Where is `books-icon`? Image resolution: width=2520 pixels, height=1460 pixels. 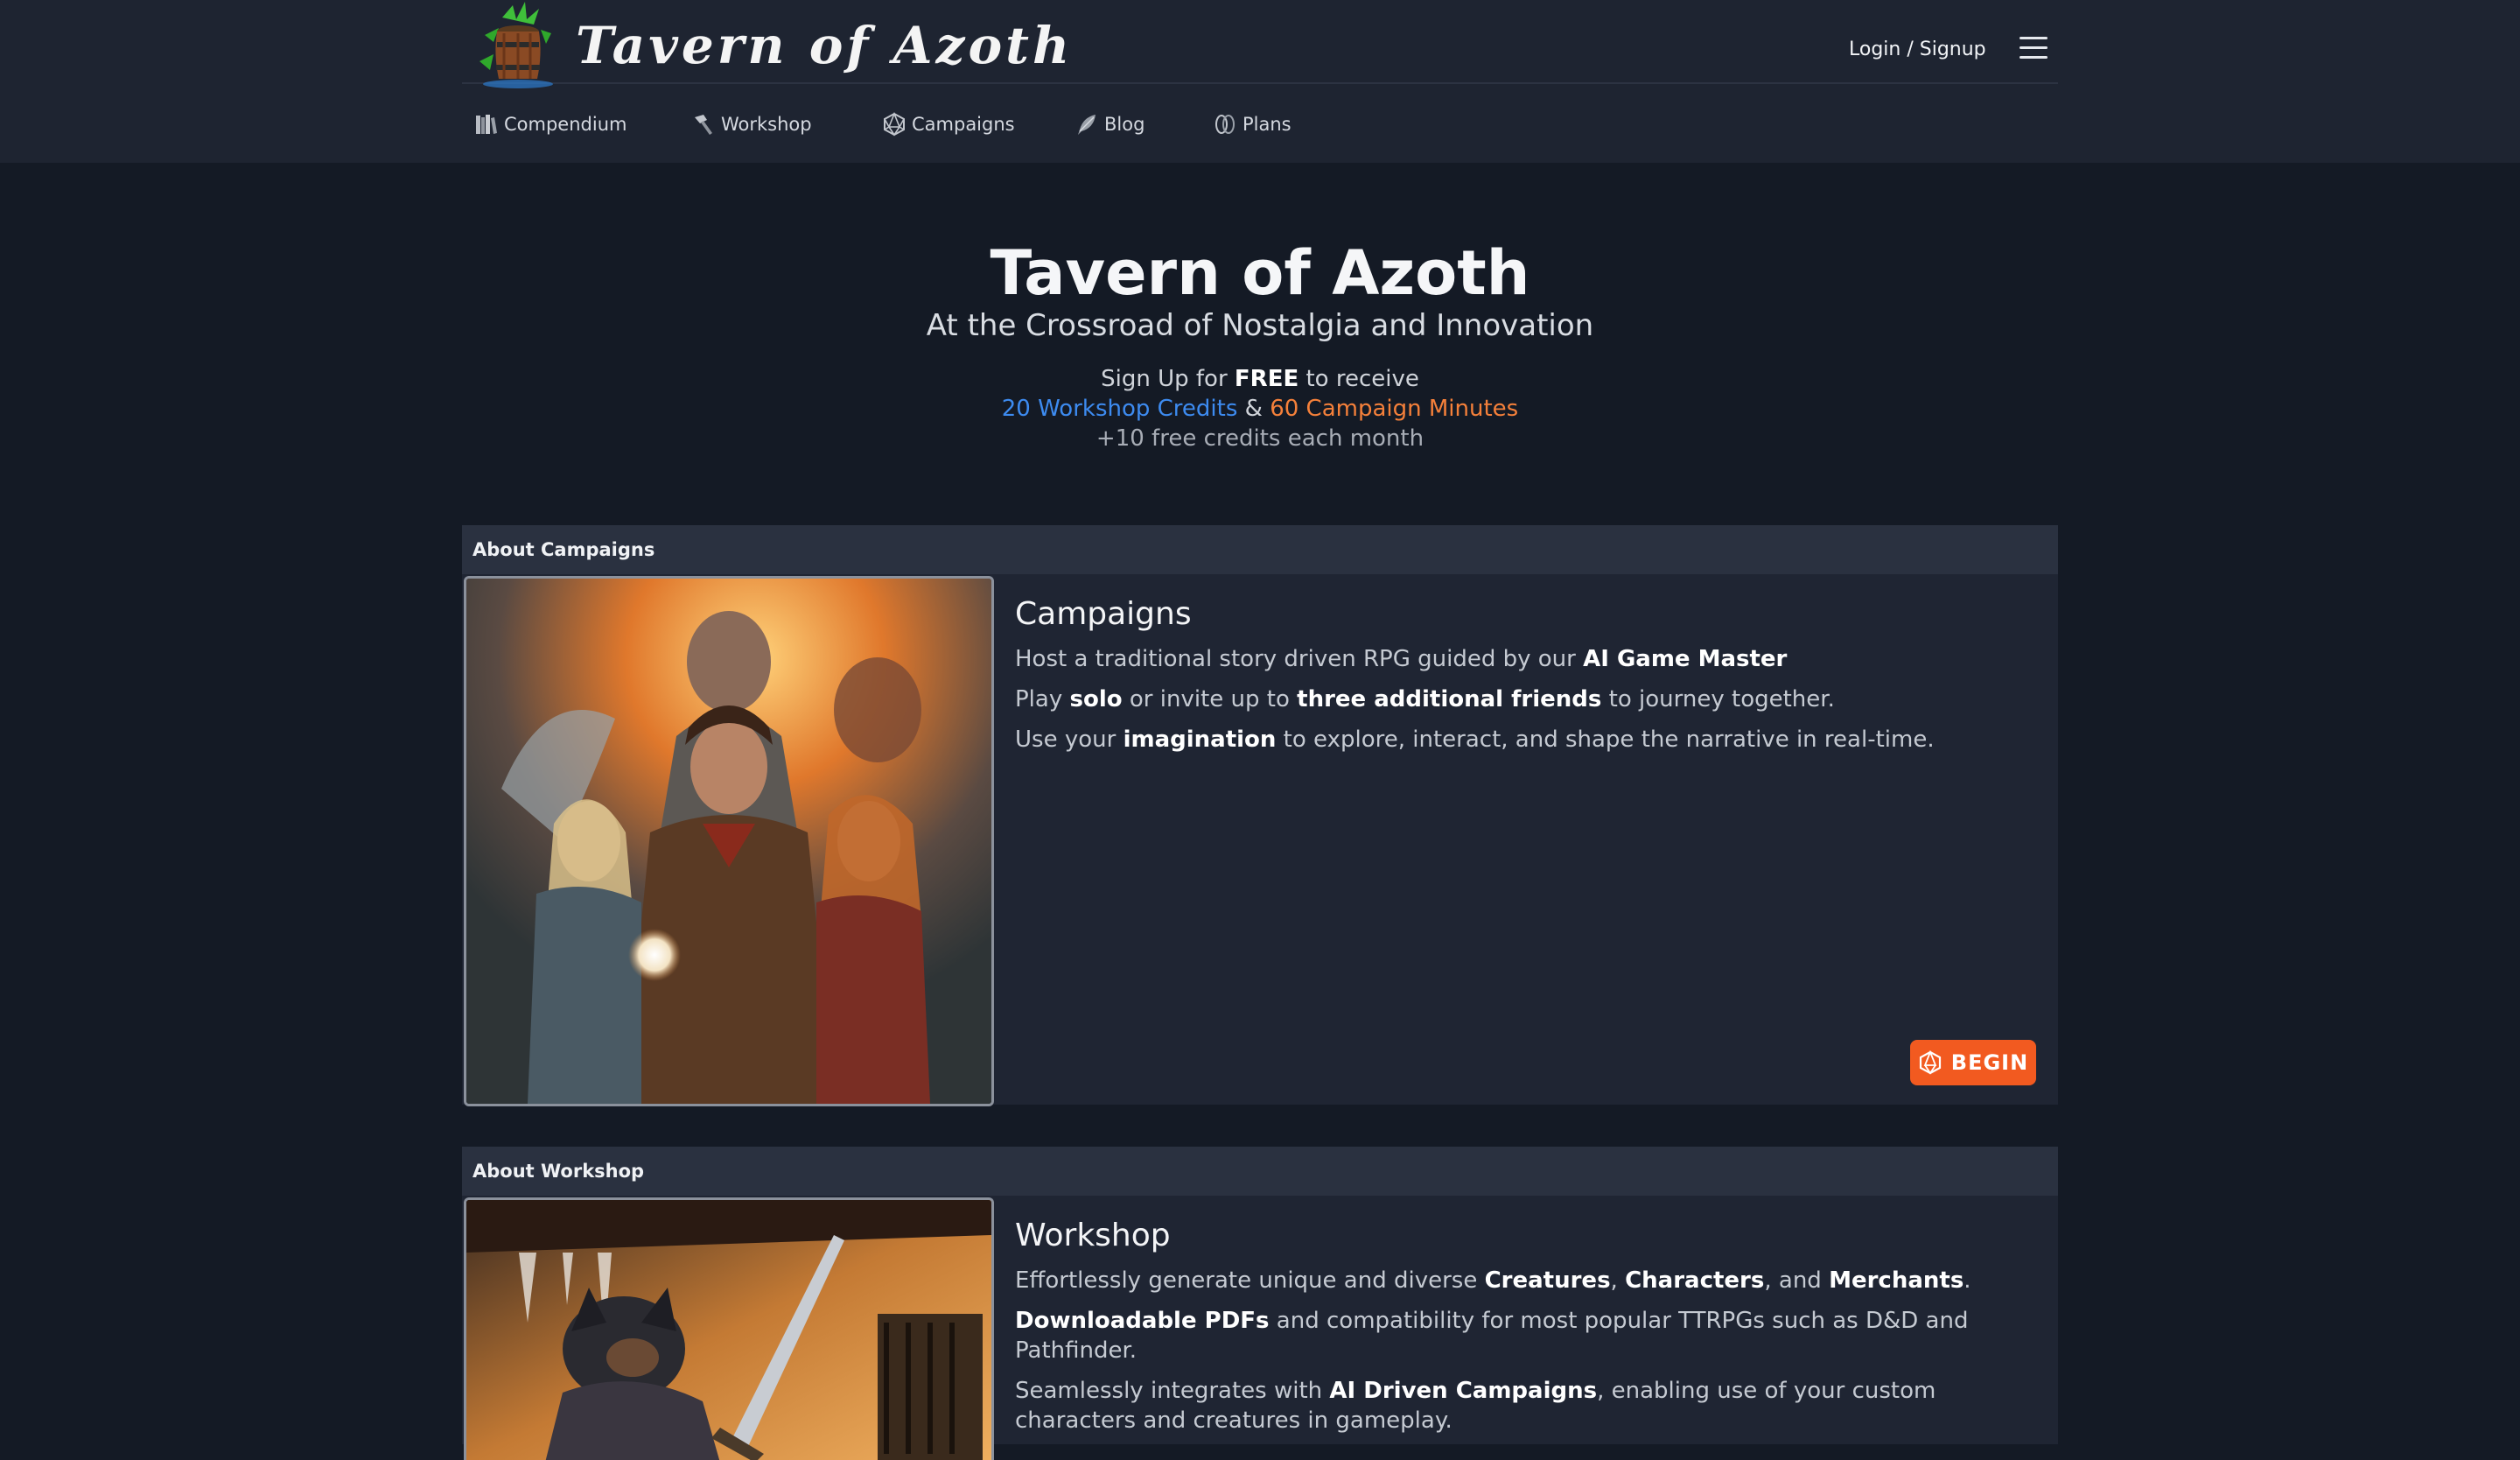
books-icon is located at coordinates (486, 125).